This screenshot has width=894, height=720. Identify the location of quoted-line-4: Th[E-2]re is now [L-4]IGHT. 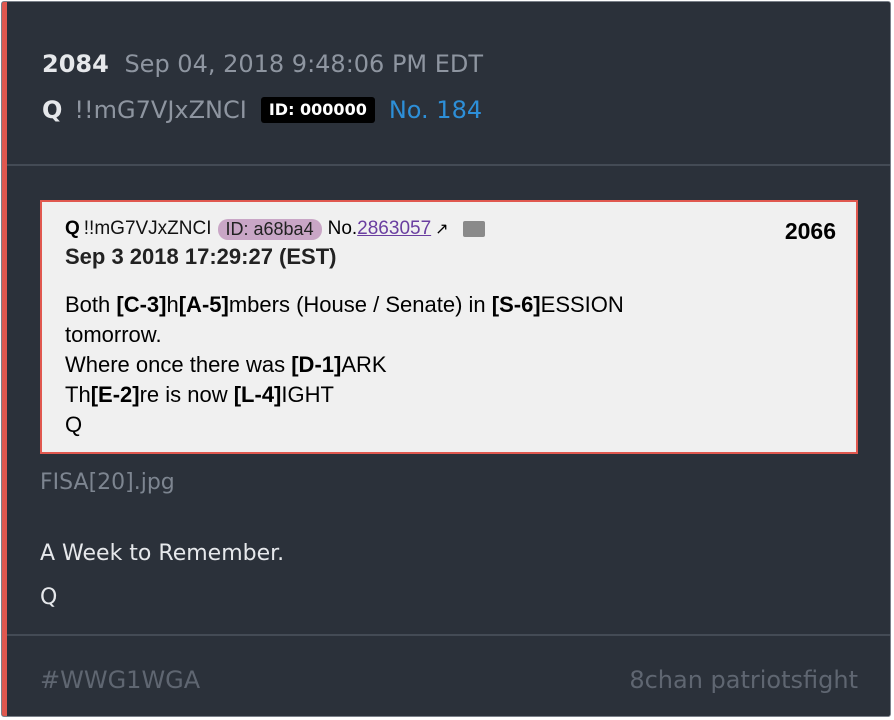
(199, 394).